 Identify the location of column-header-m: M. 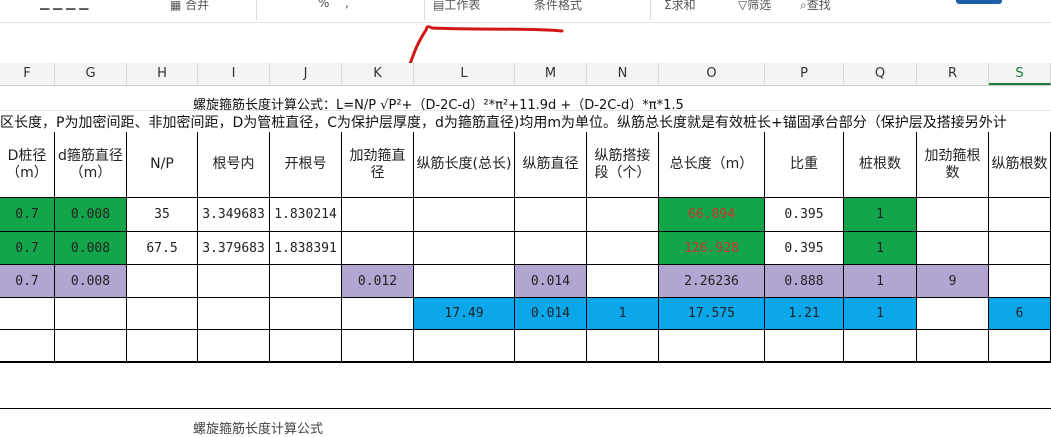
(551, 74).